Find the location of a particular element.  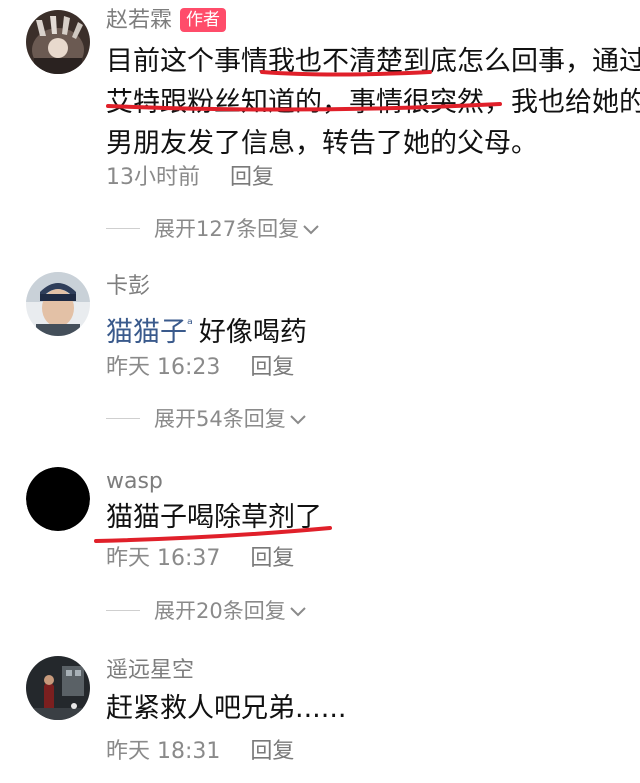

comment-text-line: 艾特跟粉丝知道的，事情很突然，我也给她的 is located at coordinates (373, 102).